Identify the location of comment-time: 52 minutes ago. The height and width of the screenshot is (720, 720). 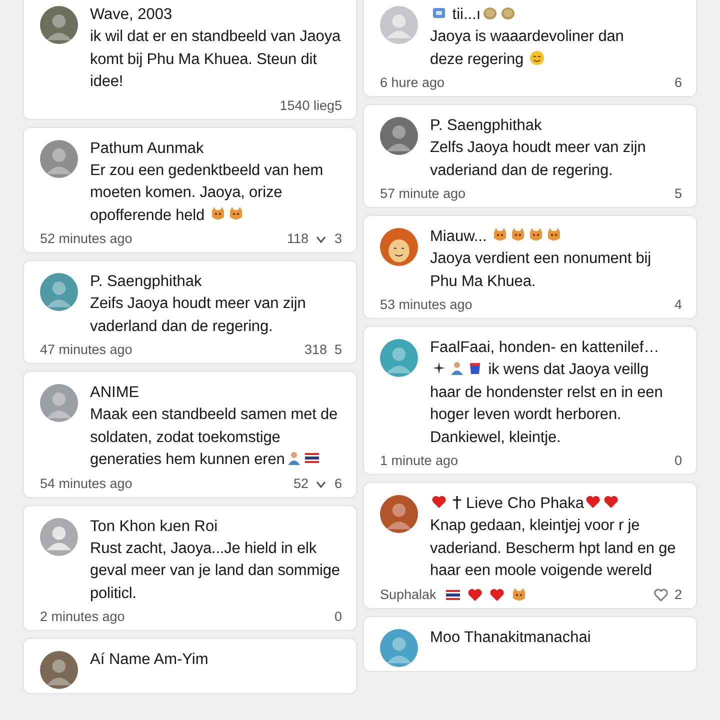
(86, 239).